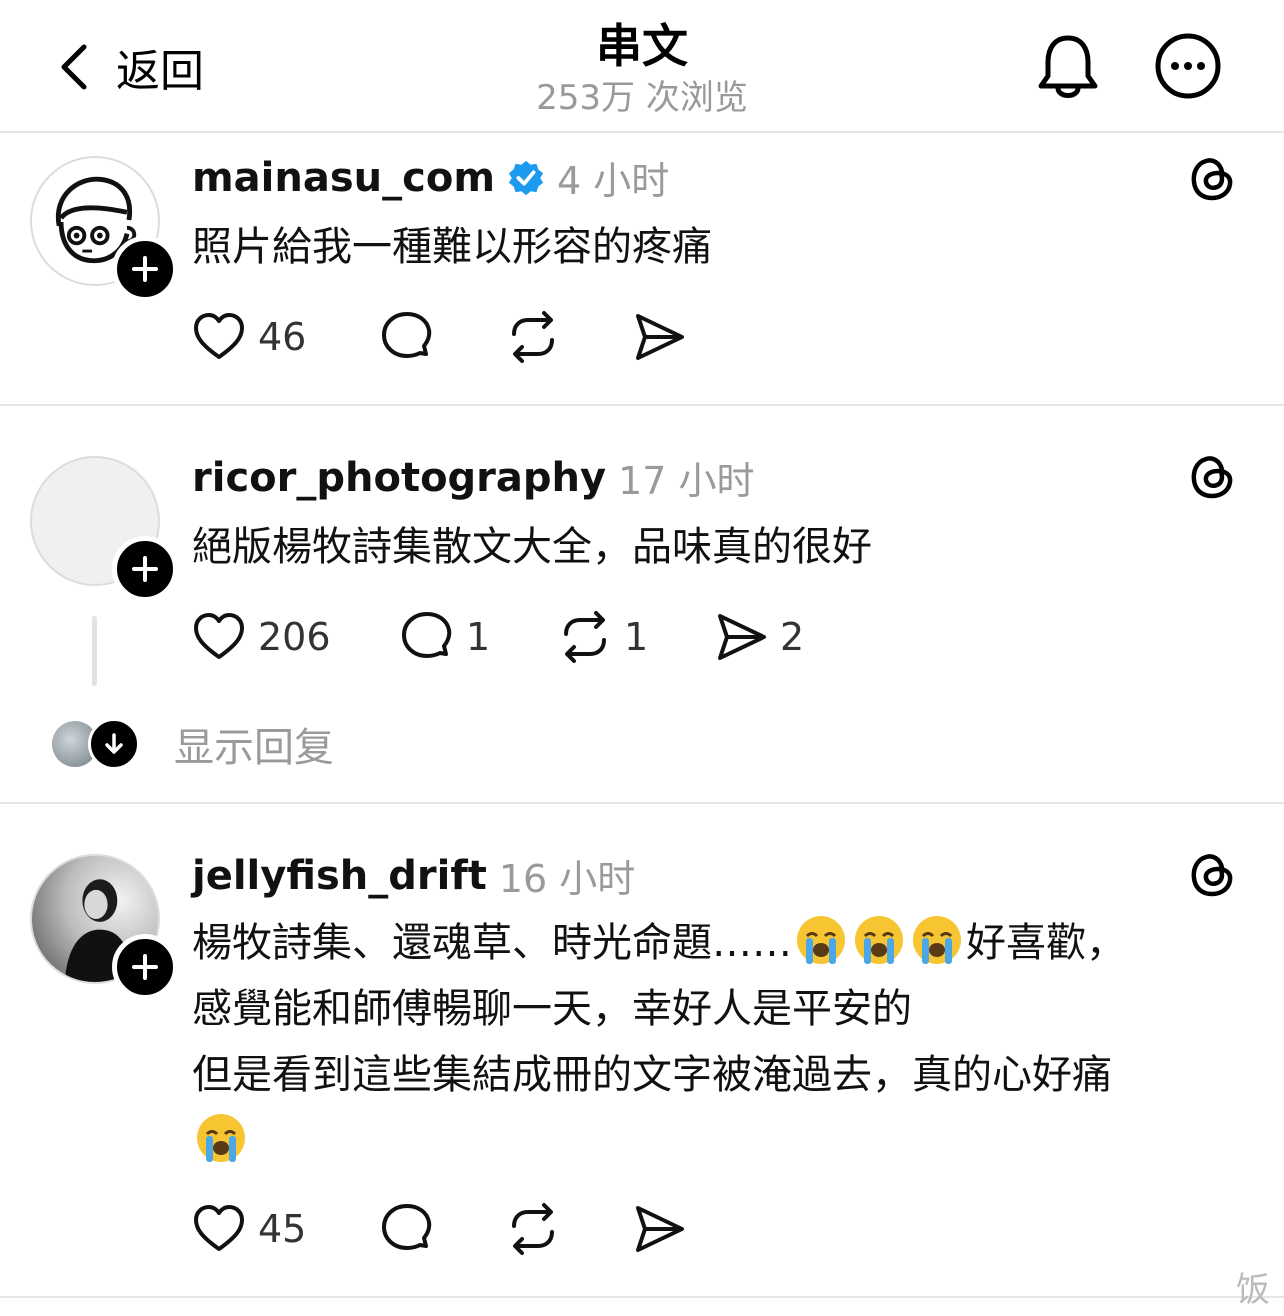 The image size is (1284, 1316). I want to click on action-bar: 206 1 1 2, so click(532, 637).